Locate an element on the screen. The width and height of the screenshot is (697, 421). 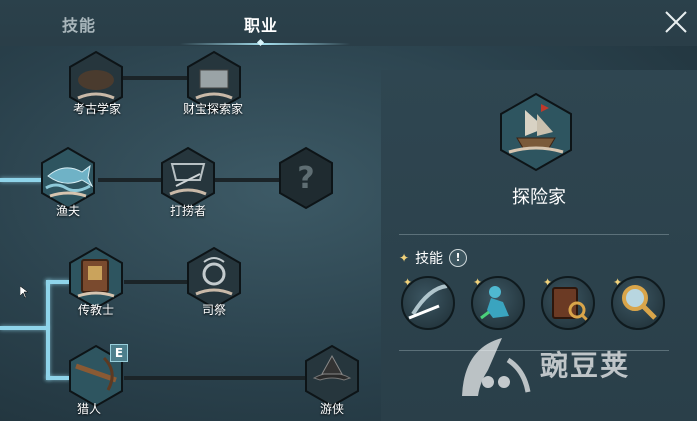
connector-vertical is located at coordinates (48, 330).